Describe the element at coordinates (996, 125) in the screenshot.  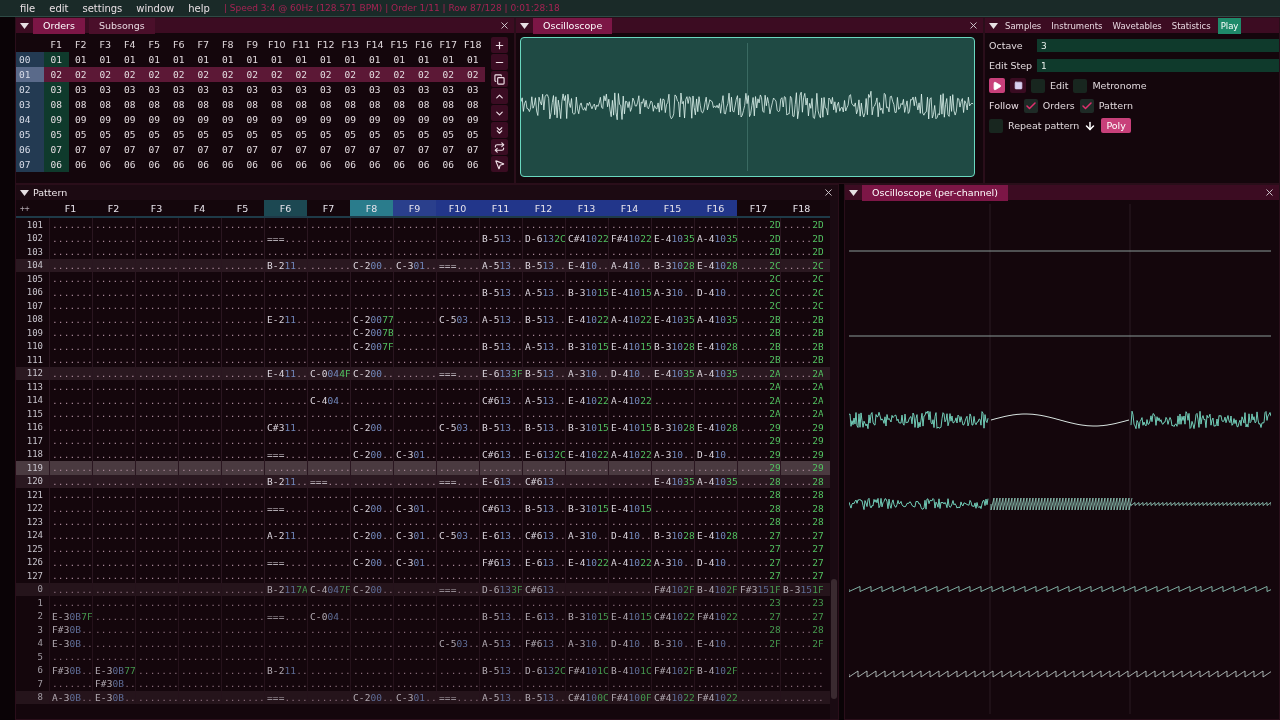
I see `checkbox` at that location.